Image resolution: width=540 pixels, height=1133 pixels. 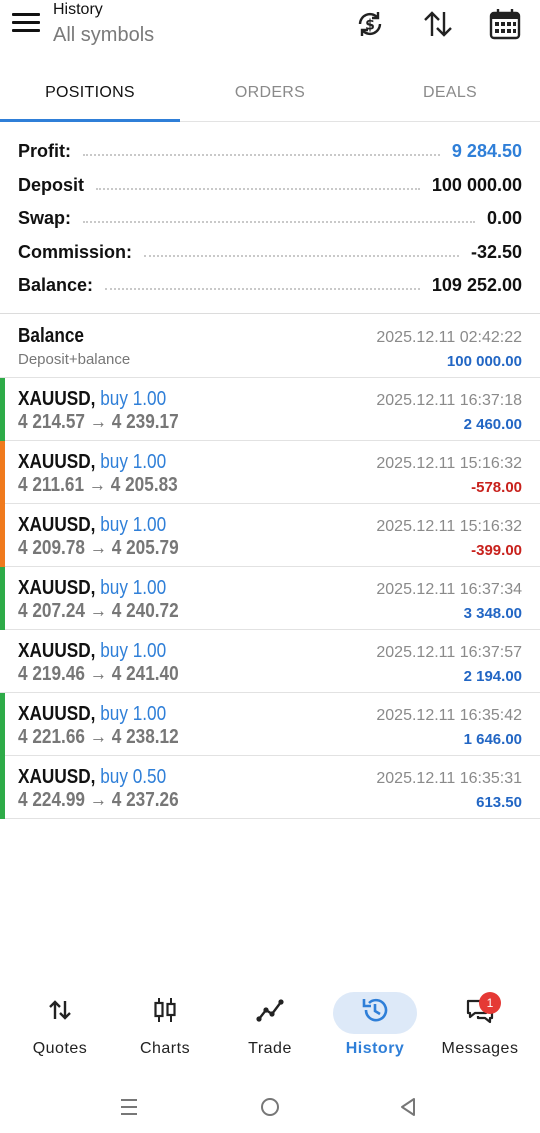 What do you see at coordinates (449, 778) in the screenshot?
I see `deal-time: 2025.12.11 16:35:31` at bounding box center [449, 778].